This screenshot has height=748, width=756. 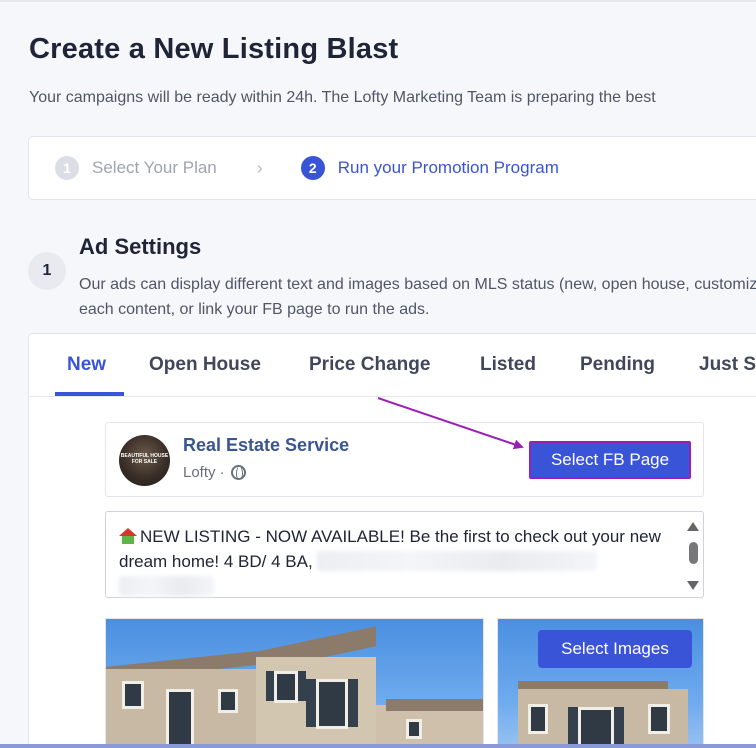 I want to click on fb-page-meta: Lofty ·, so click(x=214, y=472).